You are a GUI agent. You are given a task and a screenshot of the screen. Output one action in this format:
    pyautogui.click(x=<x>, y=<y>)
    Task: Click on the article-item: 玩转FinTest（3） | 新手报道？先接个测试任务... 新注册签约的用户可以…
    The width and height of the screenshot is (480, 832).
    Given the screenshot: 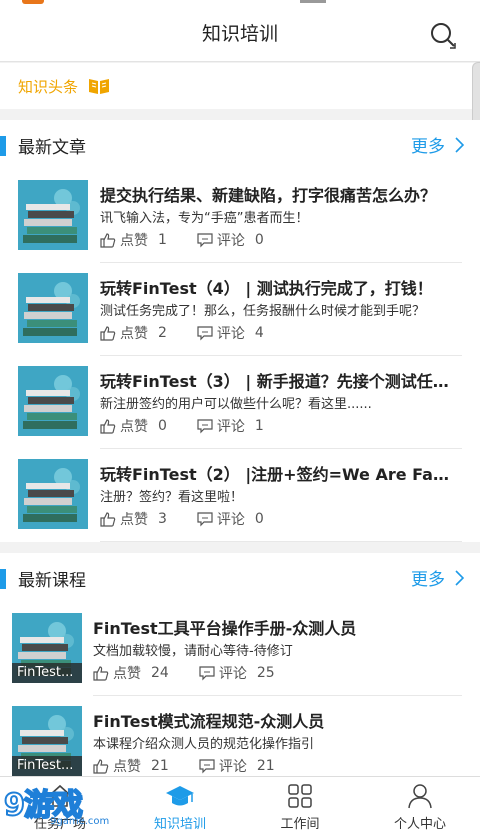 What is the action you would take?
    pyautogui.click(x=240, y=402)
    